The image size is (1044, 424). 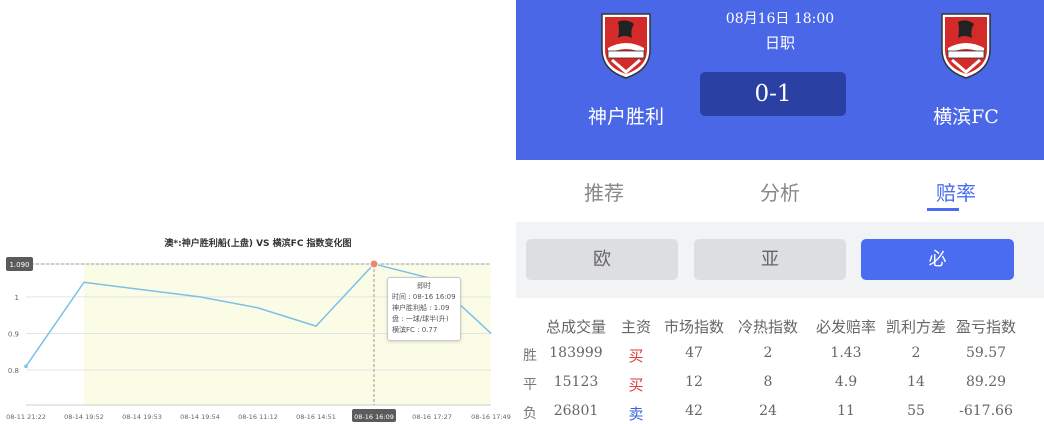 What do you see at coordinates (694, 382) in the screenshot?
I see `table-cell: 12` at bounding box center [694, 382].